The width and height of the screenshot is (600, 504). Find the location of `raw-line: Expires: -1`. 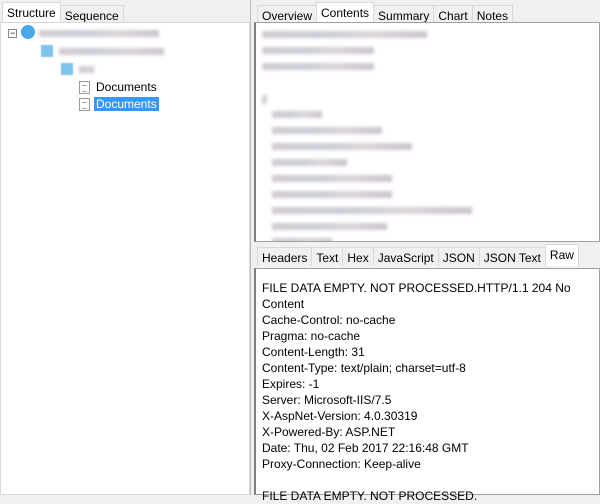

raw-line: Expires: -1 is located at coordinates (291, 384).